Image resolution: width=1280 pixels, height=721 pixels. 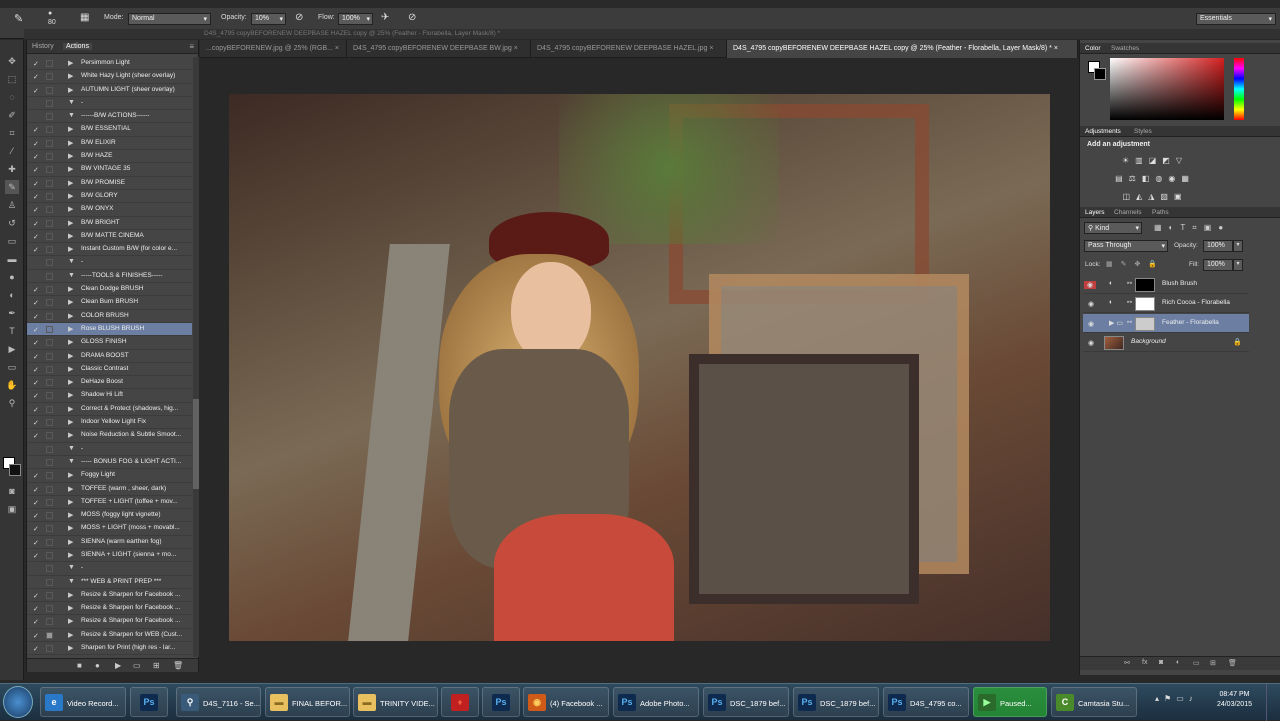 I want to click on action-row: ✓ ▶ B/W PROMISE, so click(x=109, y=183).